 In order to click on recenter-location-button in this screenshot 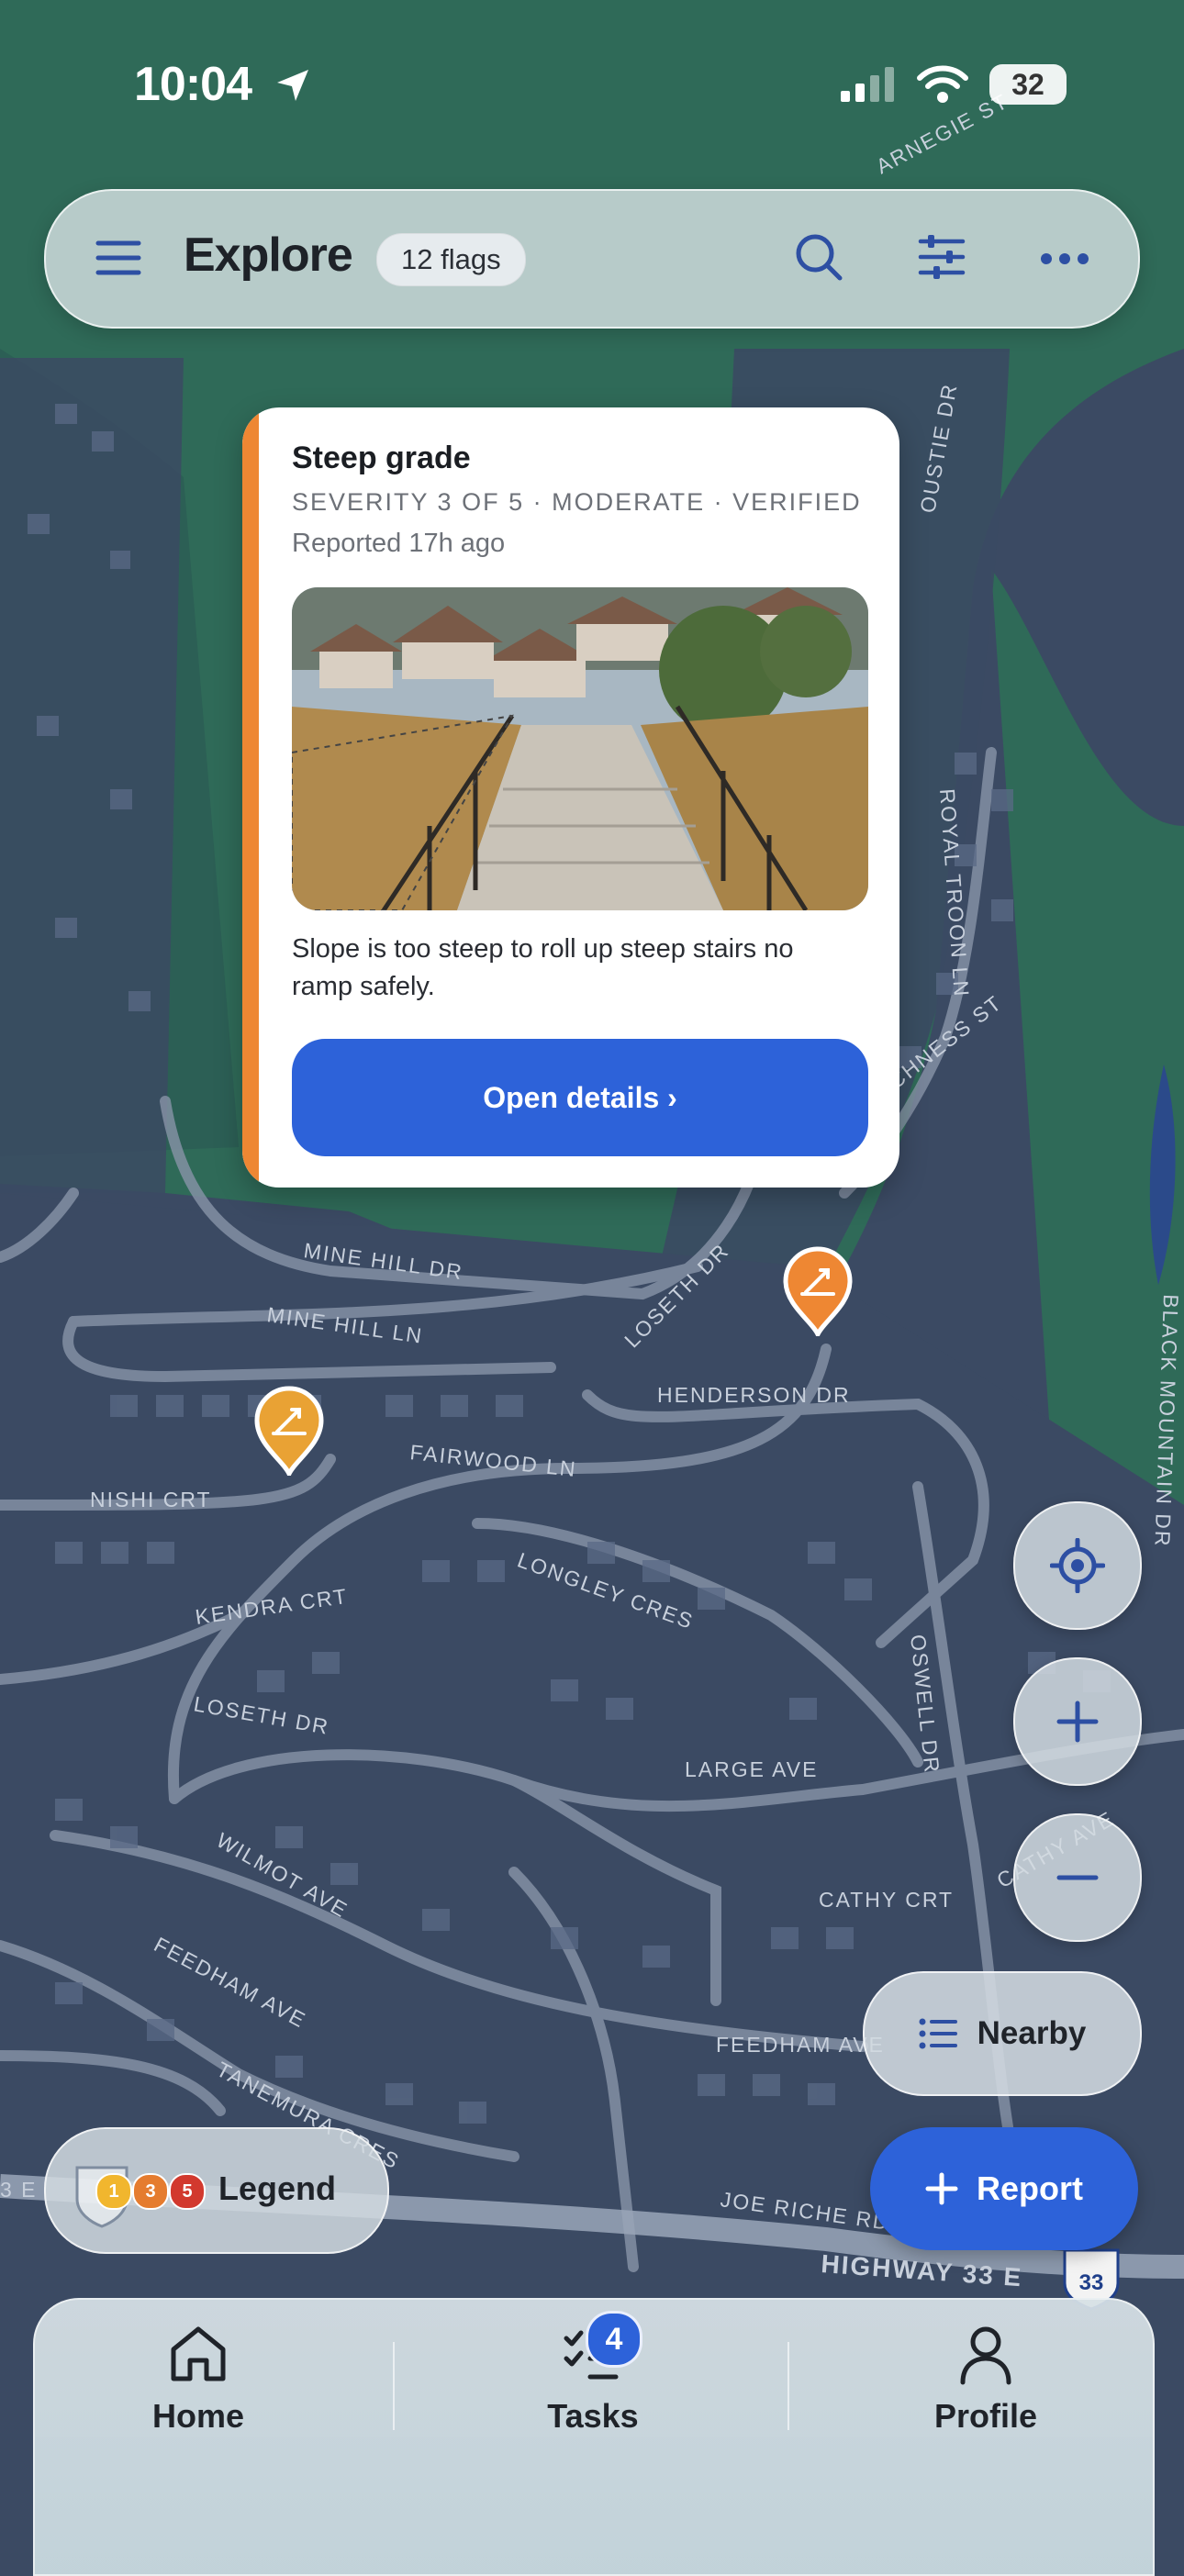, I will do `click(1077, 1565)`.